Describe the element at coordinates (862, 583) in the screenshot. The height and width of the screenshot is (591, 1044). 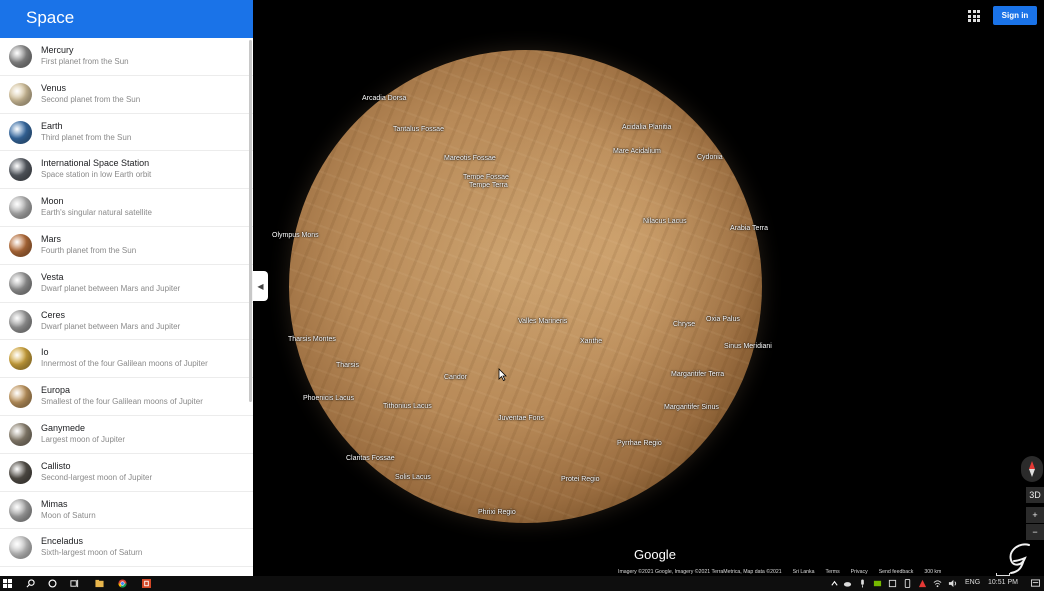
I see `microphone-icon` at that location.